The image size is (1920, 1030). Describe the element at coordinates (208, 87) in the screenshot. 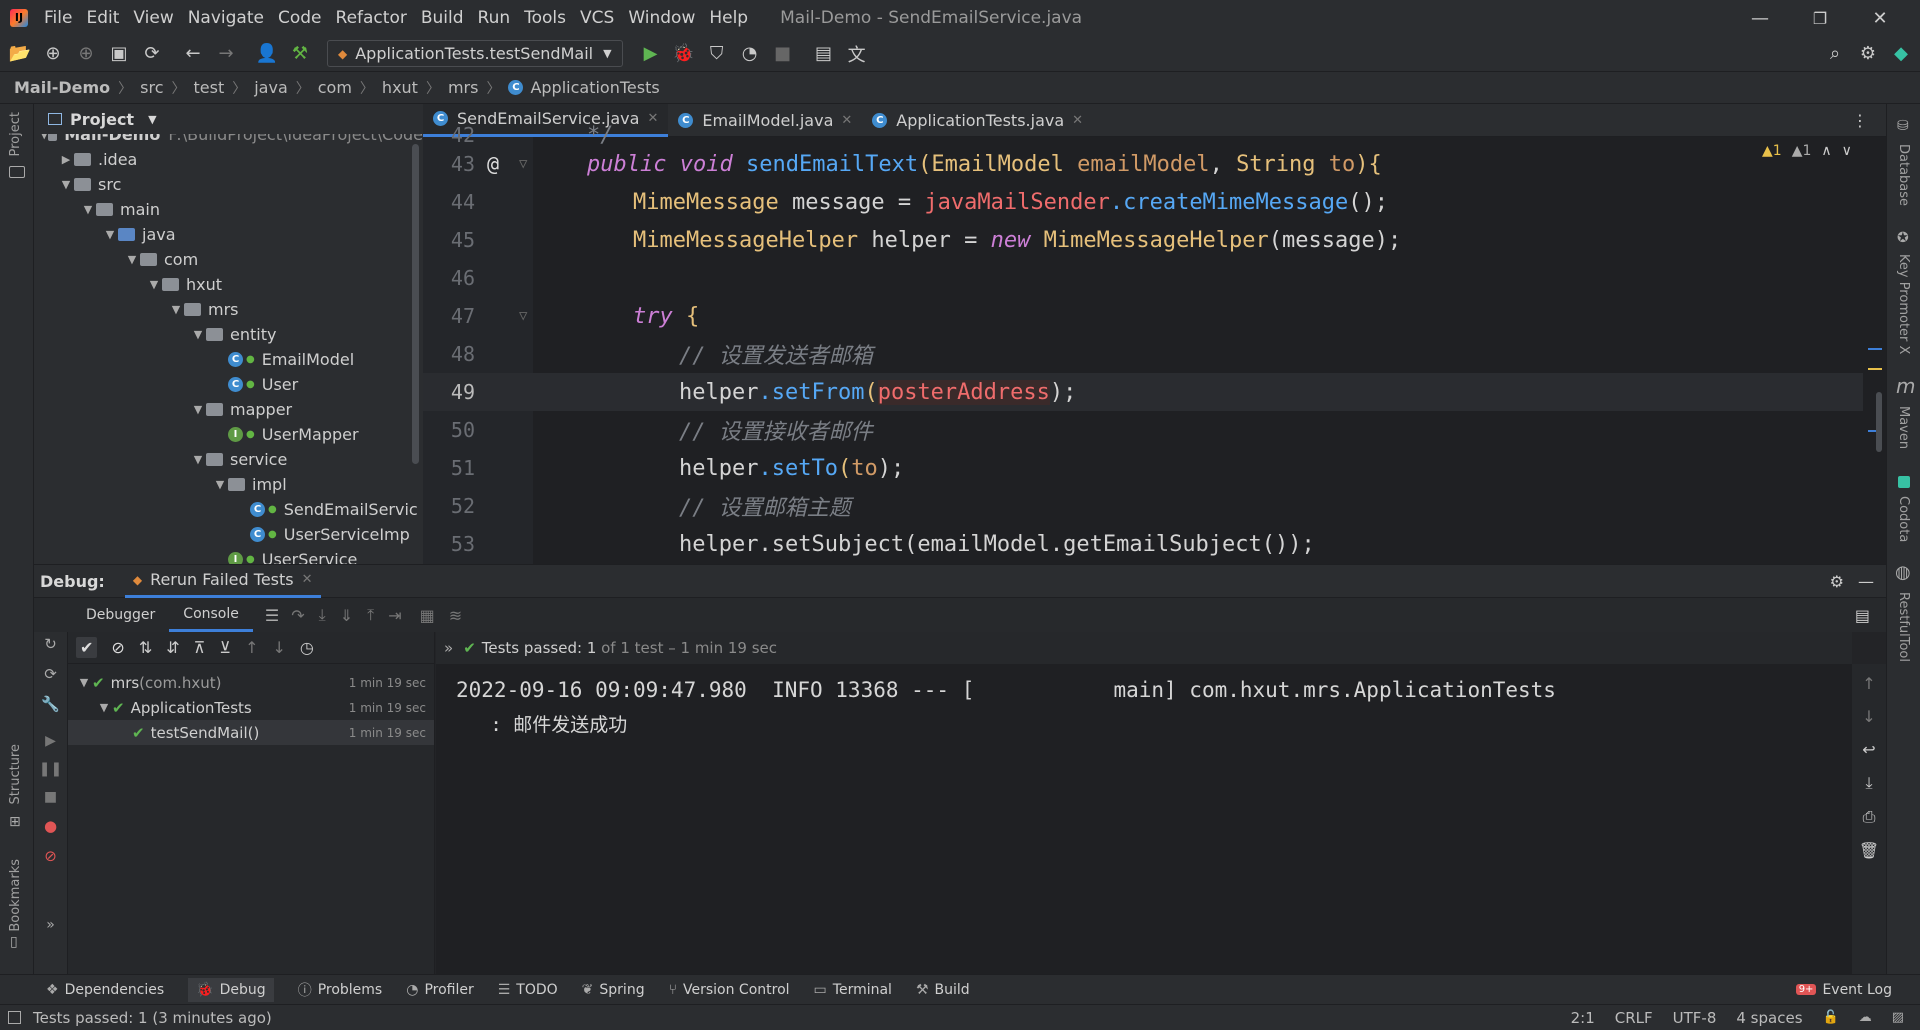

I see `breadcrumb-test: test` at that location.